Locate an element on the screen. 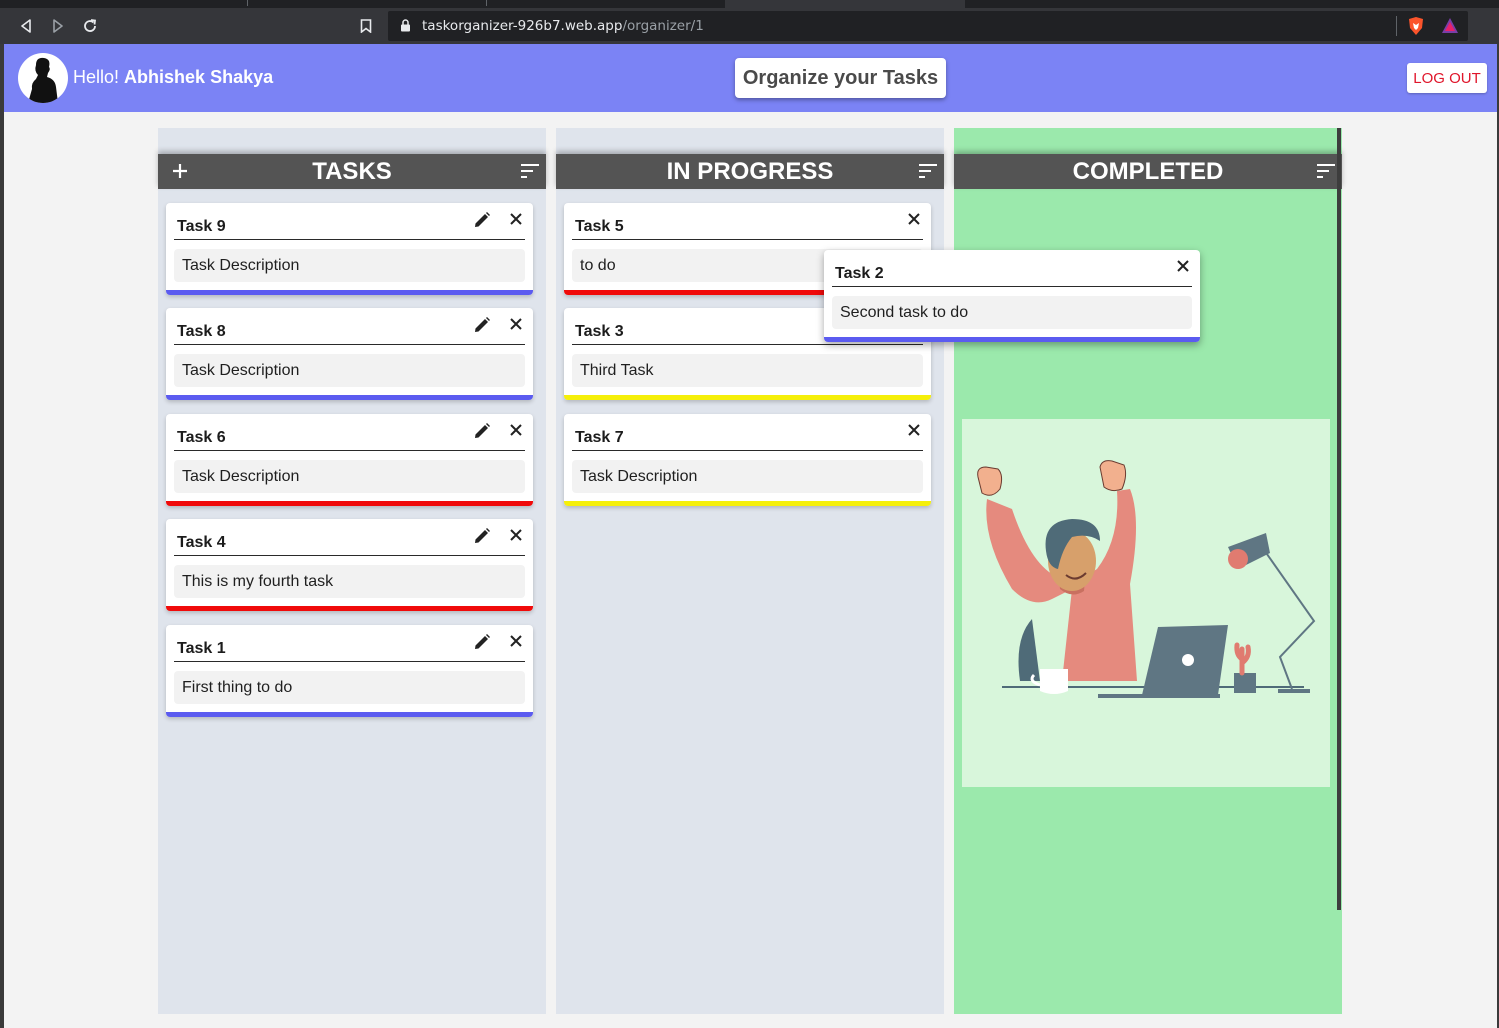 The image size is (1499, 1028). column-title: COMPLETED is located at coordinates (1148, 171).